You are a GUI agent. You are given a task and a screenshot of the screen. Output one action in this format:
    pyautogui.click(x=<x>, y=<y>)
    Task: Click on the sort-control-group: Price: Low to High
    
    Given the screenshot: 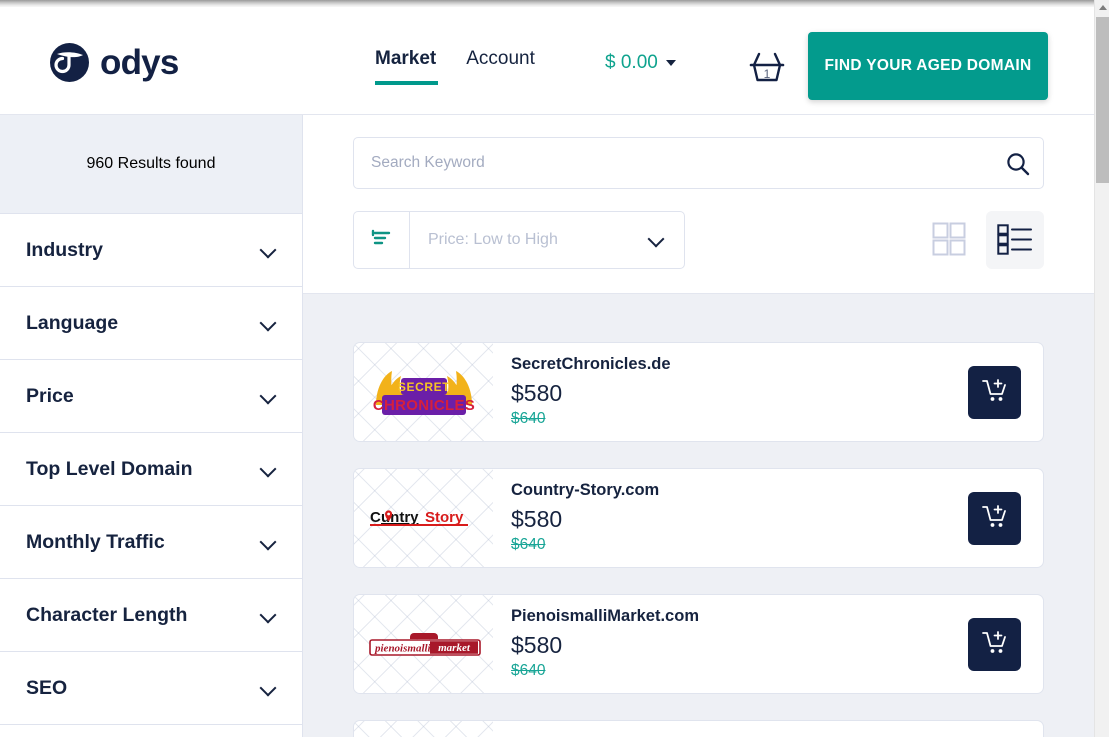 What is the action you would take?
    pyautogui.click(x=519, y=240)
    